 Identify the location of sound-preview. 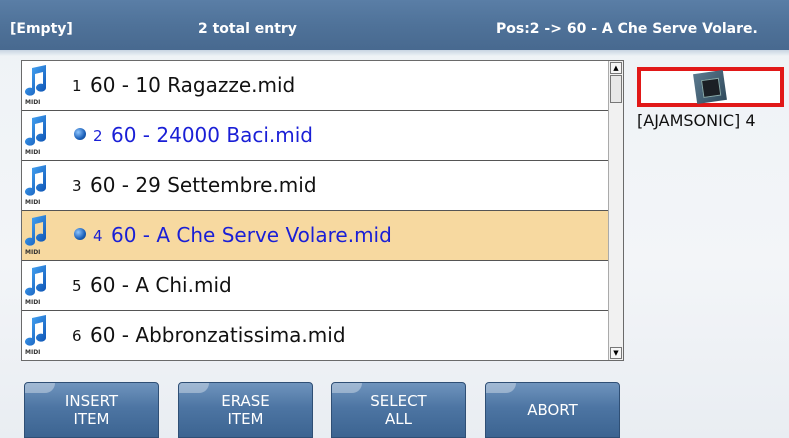
(710, 87).